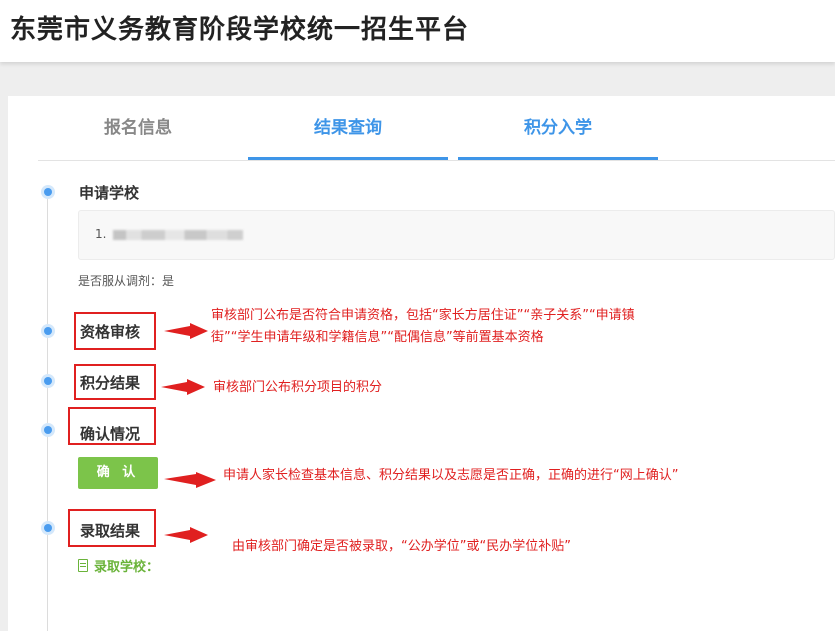 This screenshot has width=835, height=631. I want to click on tab-points-admission: 积分入学, so click(558, 128).